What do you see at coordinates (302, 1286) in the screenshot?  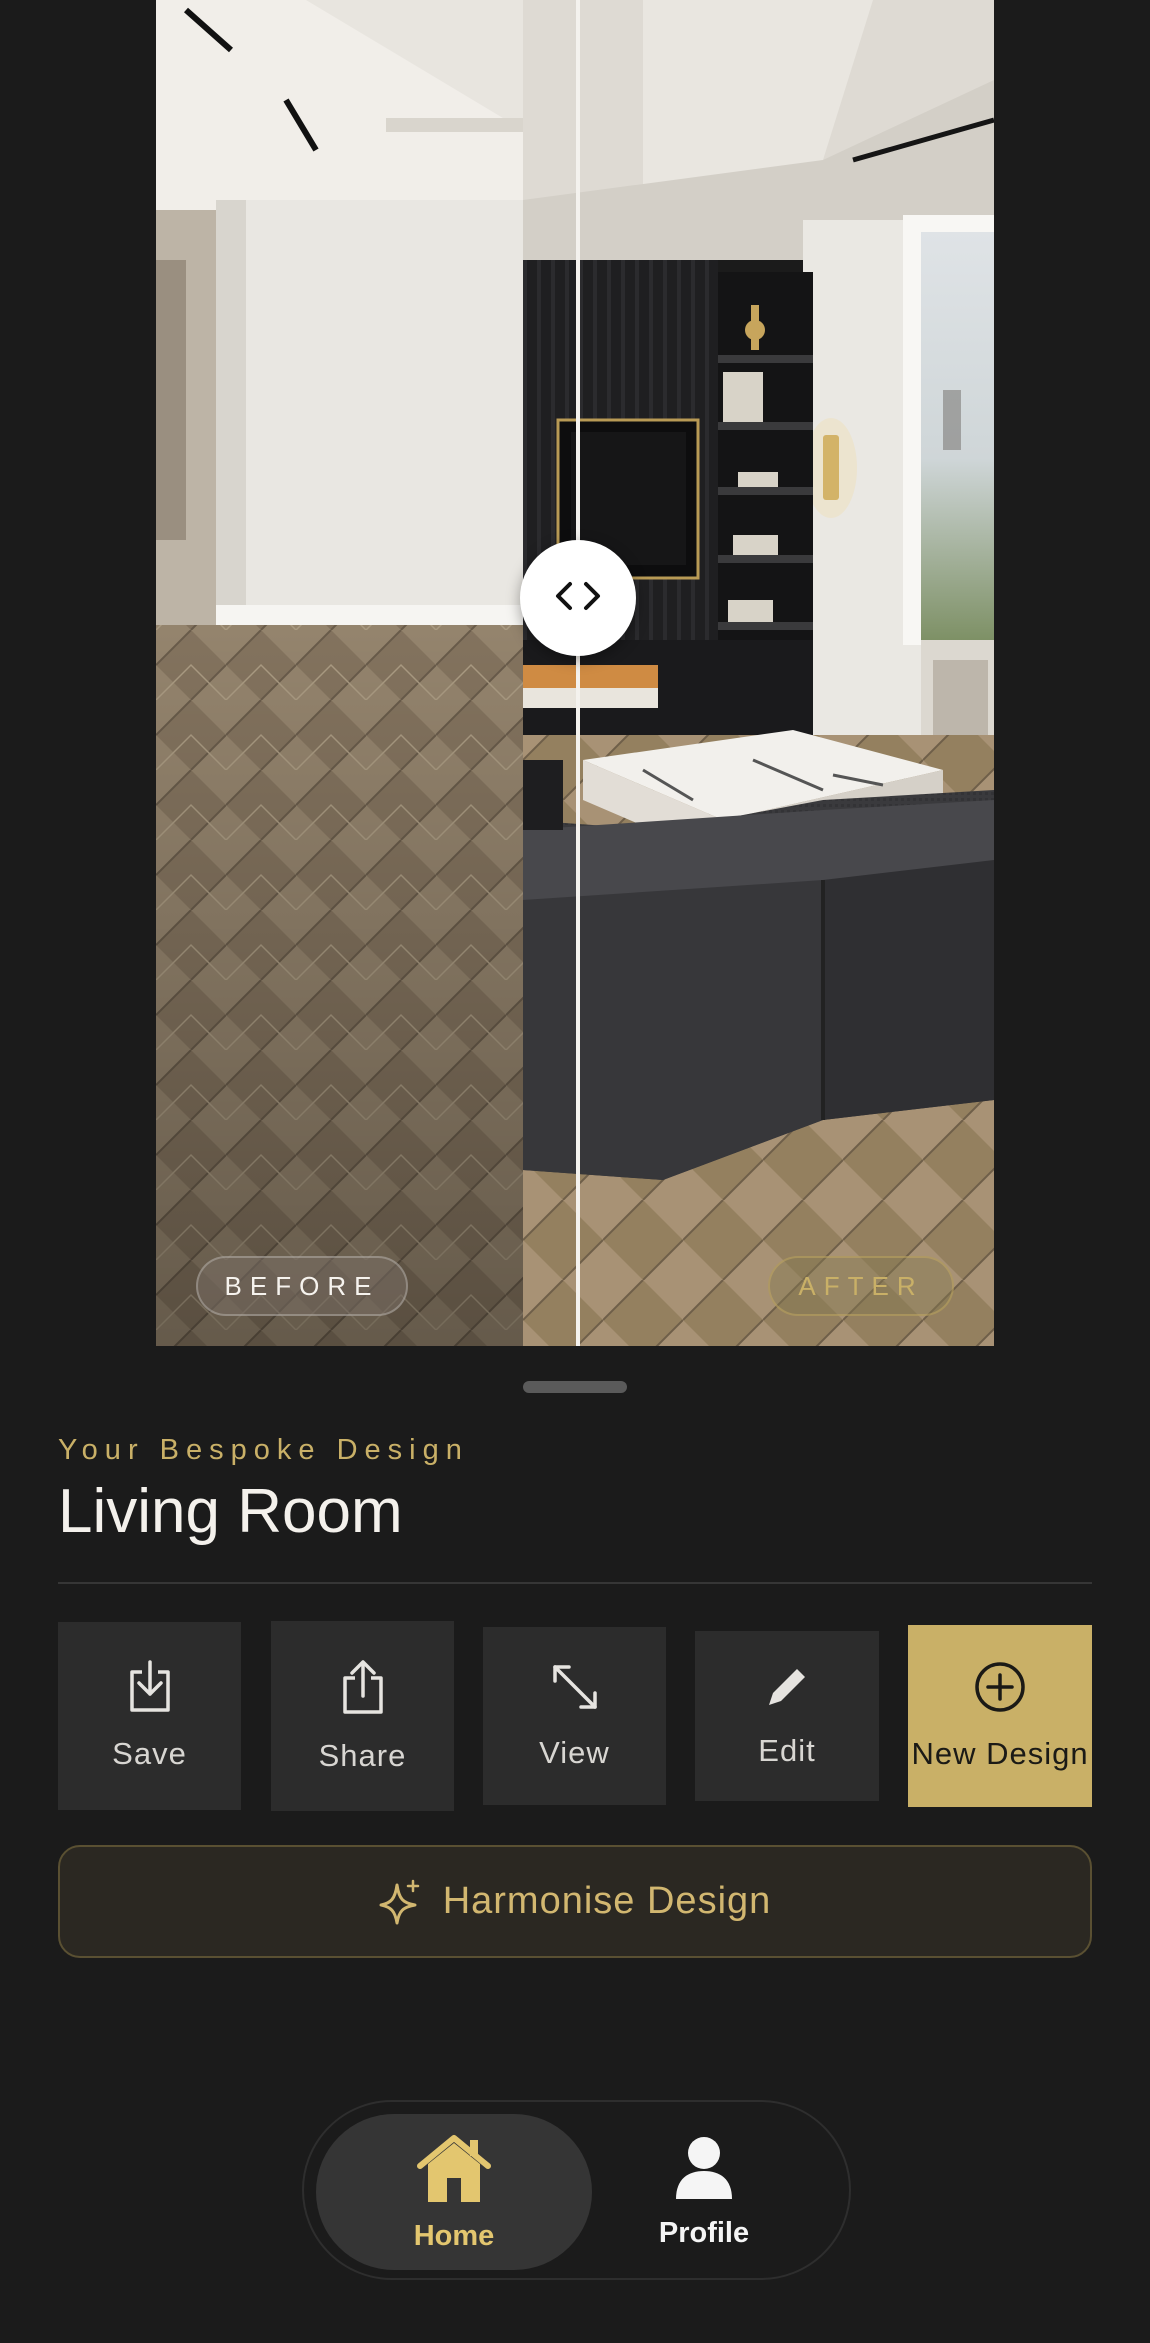 I see `before-badge: BEFORE` at bounding box center [302, 1286].